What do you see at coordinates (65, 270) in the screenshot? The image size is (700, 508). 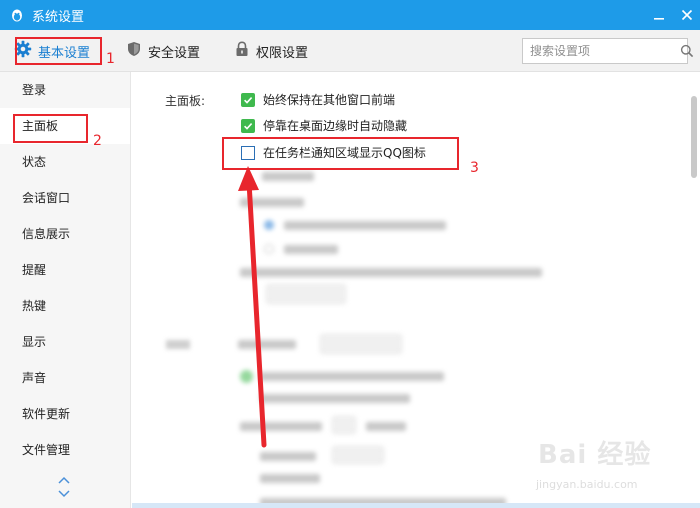 I see `sidebar-item-reminders: 提醒` at bounding box center [65, 270].